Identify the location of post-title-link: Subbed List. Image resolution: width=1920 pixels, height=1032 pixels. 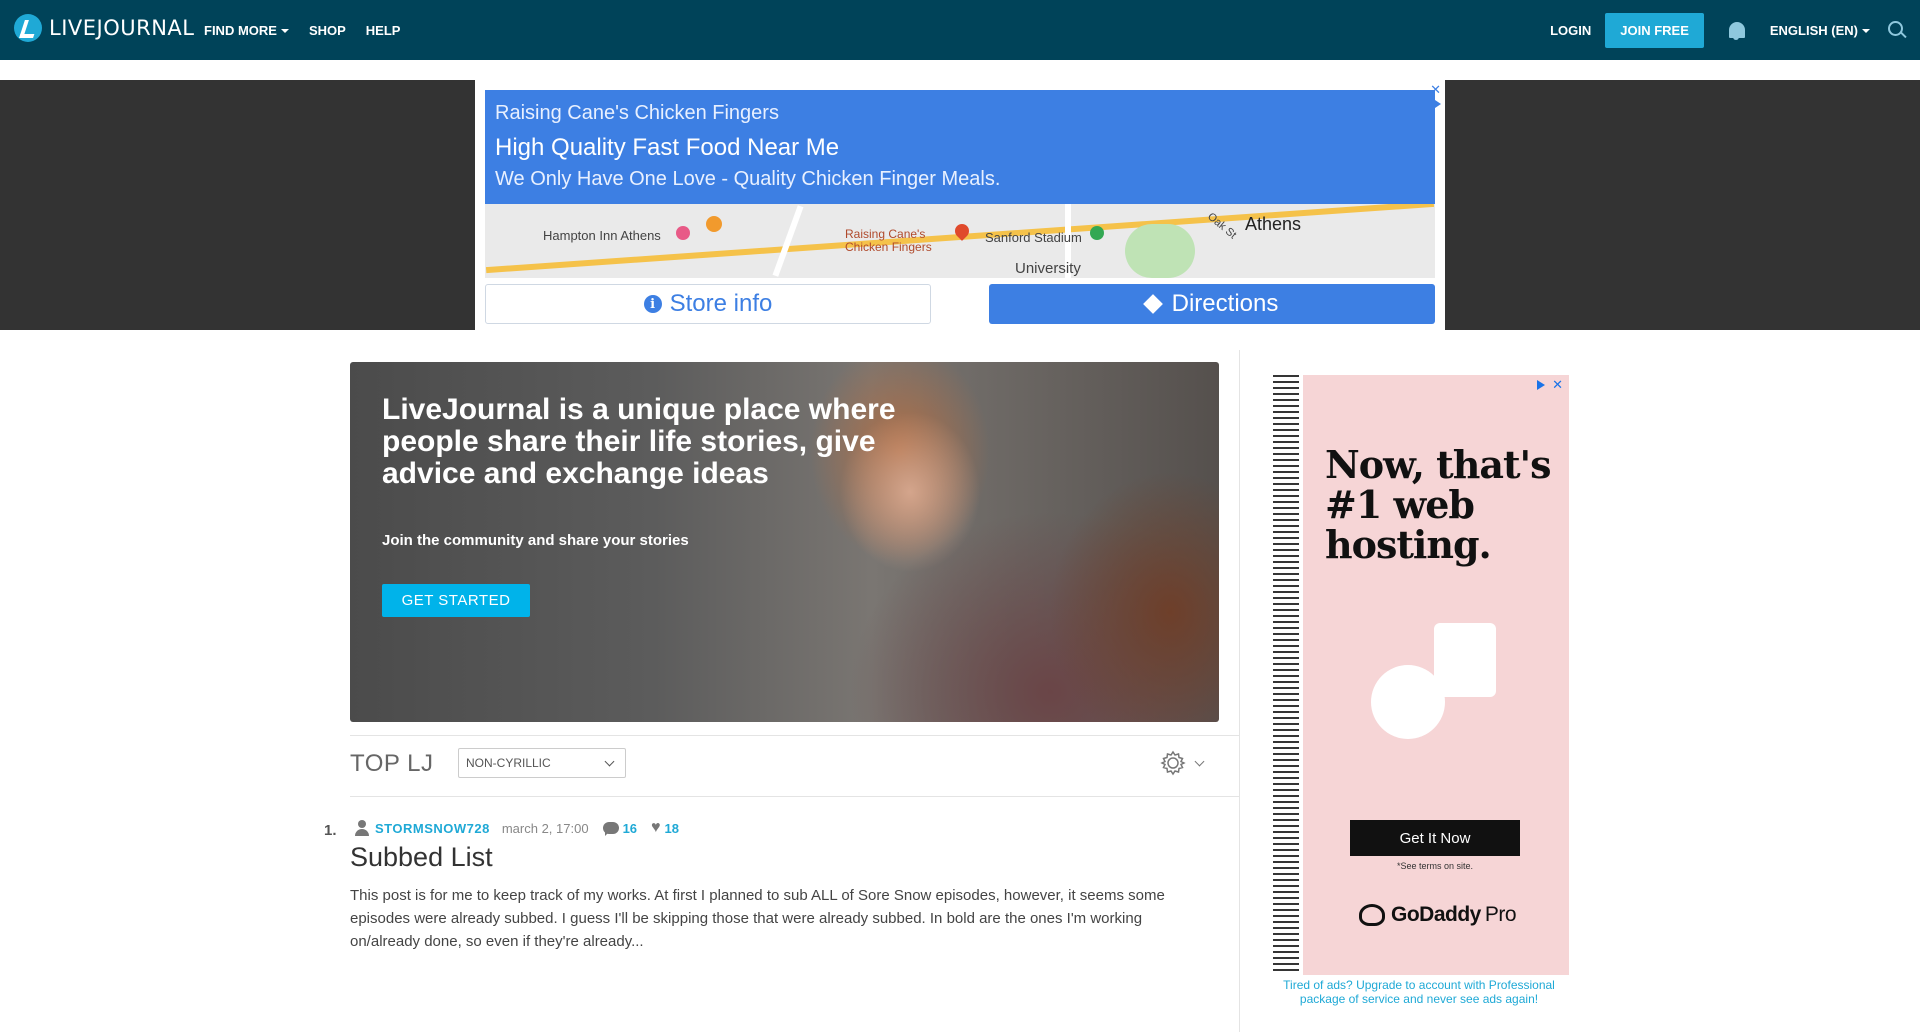
(421, 857).